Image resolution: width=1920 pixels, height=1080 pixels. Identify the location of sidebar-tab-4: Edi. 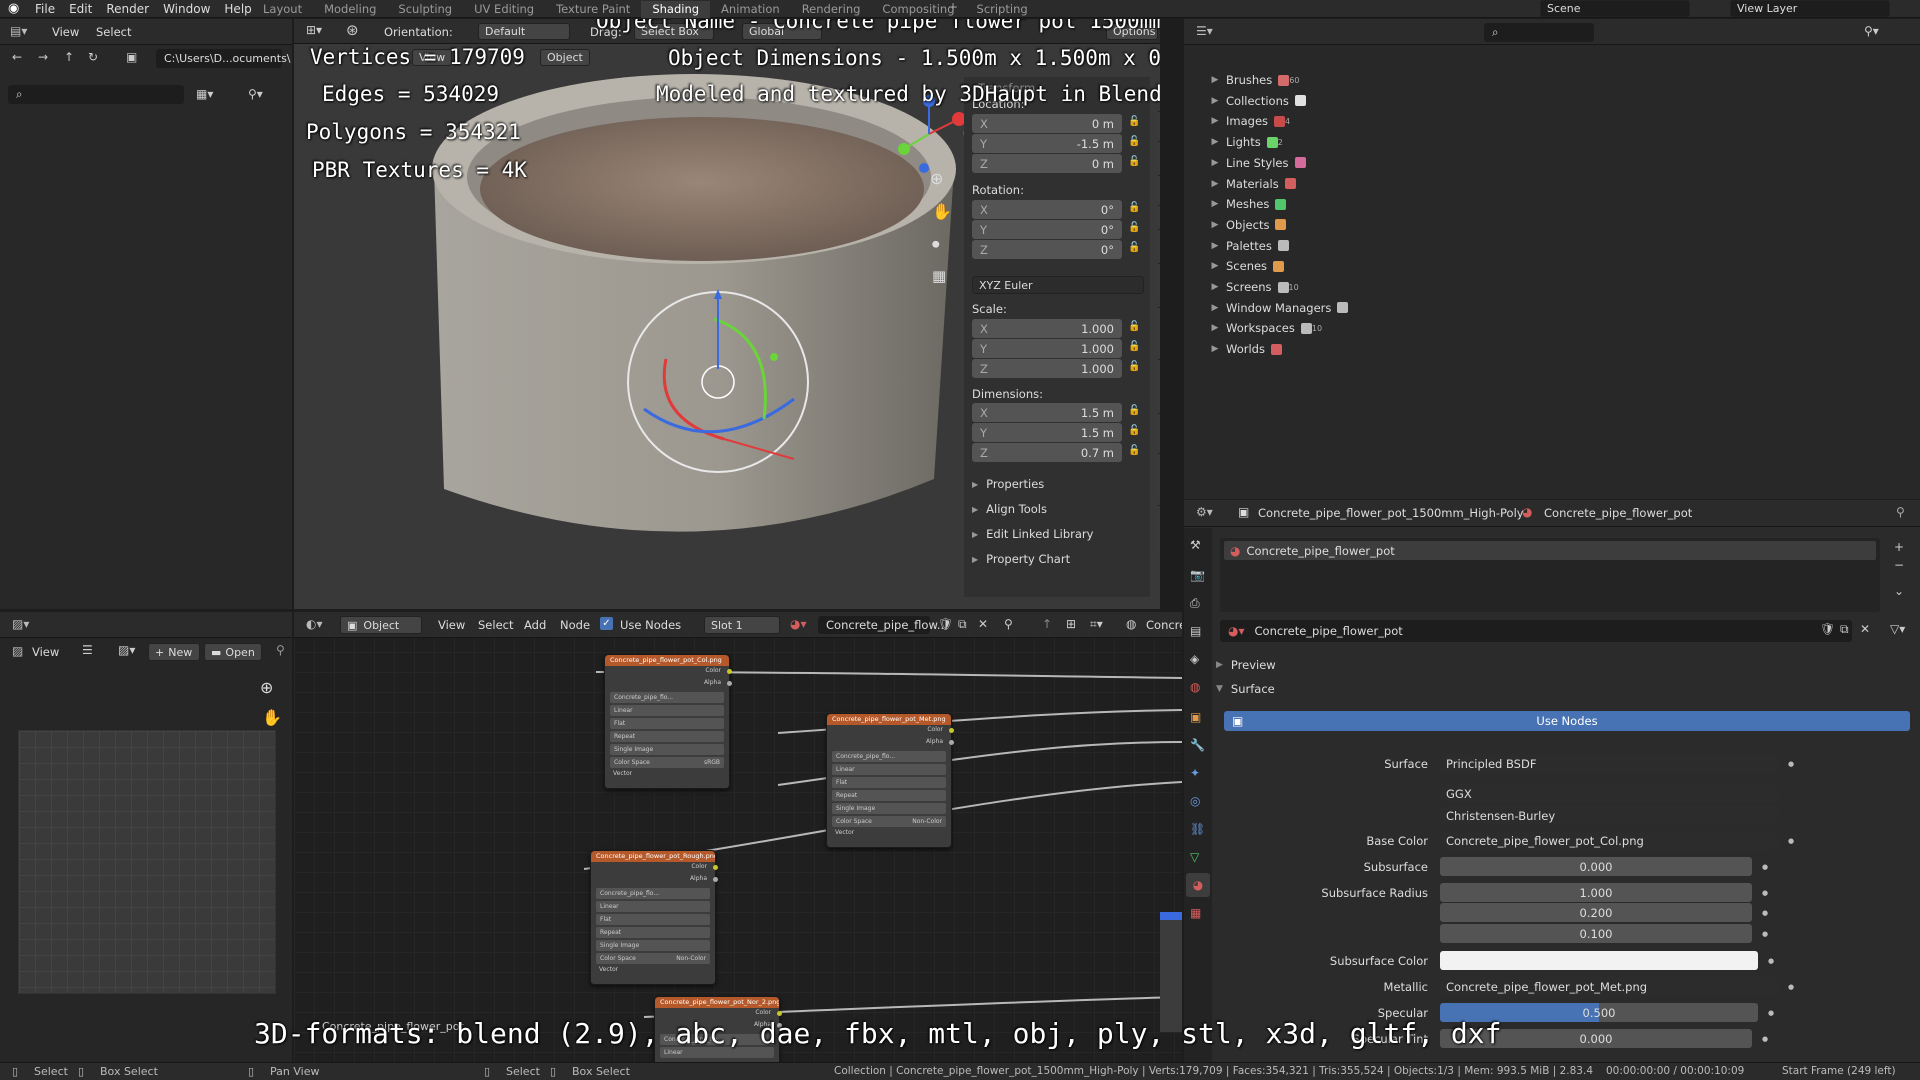
(1159, 244).